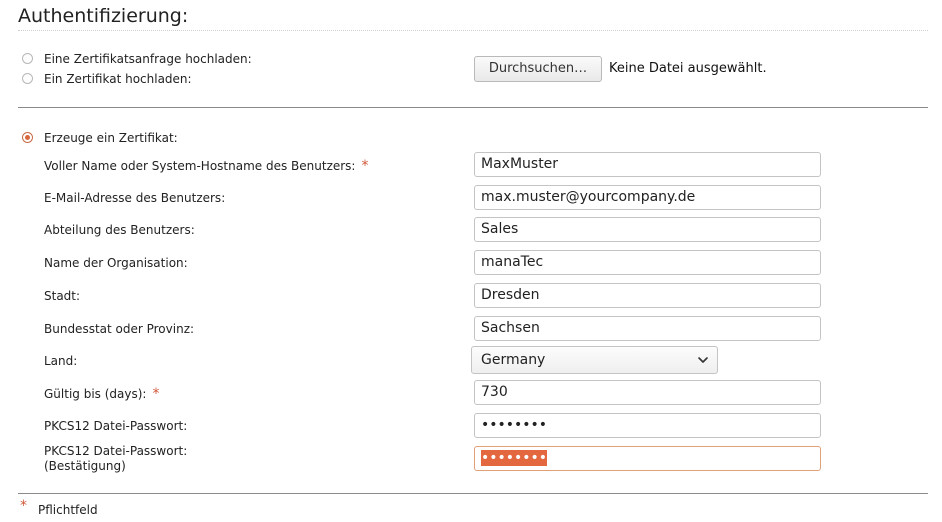 This screenshot has width=942, height=522. I want to click on pkcs-confirm-mask: ••••••••, so click(514, 458).